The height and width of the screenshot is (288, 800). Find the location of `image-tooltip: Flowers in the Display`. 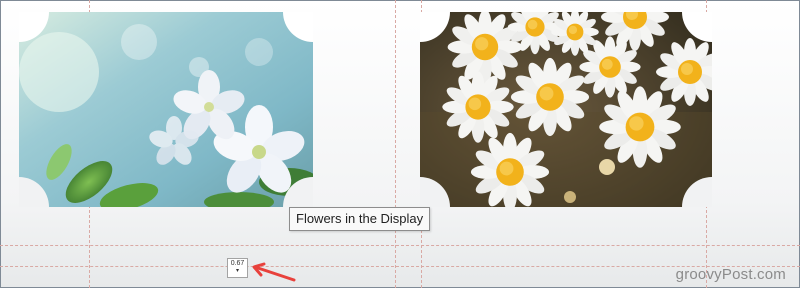

image-tooltip: Flowers in the Display is located at coordinates (360, 219).